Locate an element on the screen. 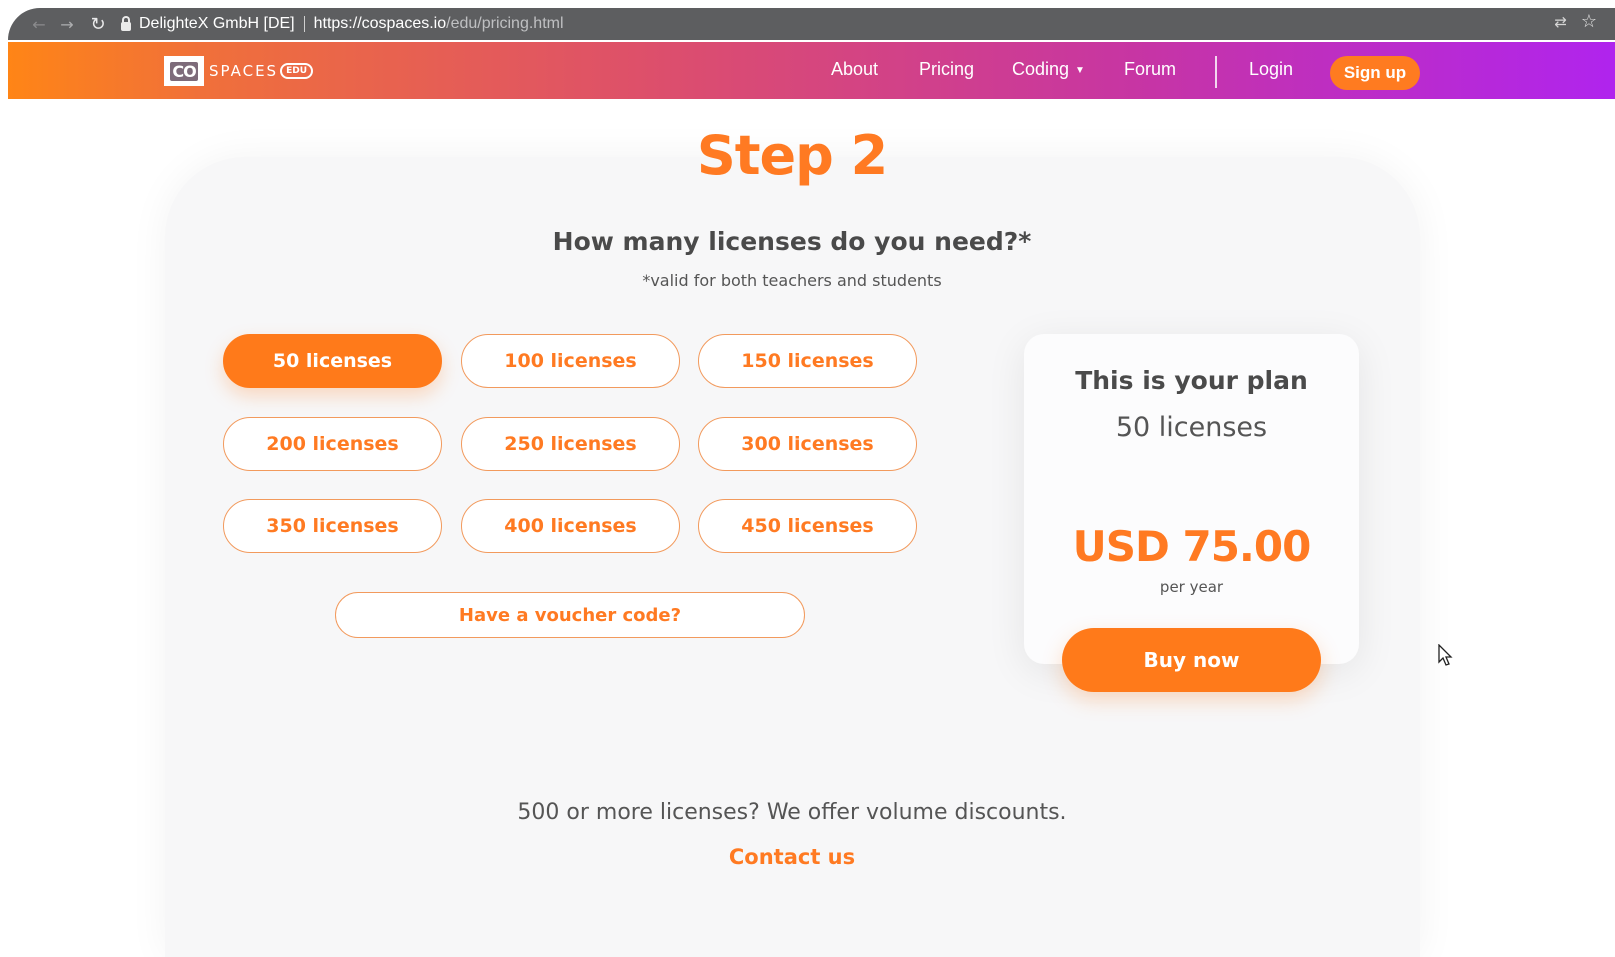 The height and width of the screenshot is (957, 1615). address-separator is located at coordinates (304, 24).